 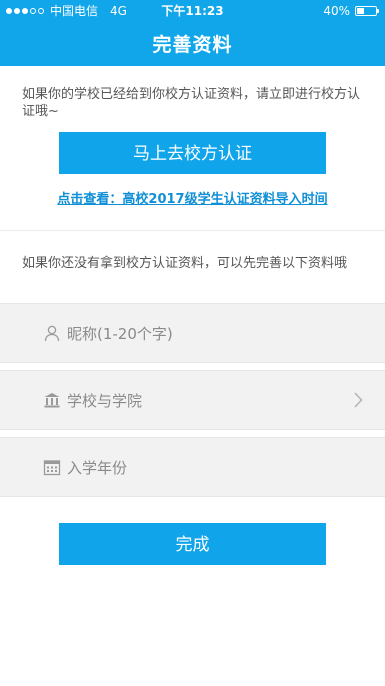 What do you see at coordinates (52, 400) in the screenshot?
I see `school-icon` at bounding box center [52, 400].